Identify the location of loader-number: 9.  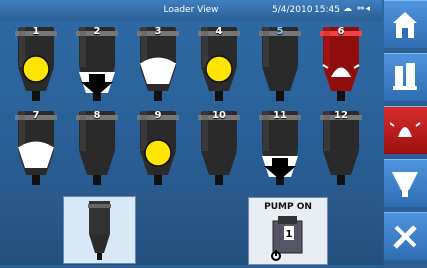
(158, 115).